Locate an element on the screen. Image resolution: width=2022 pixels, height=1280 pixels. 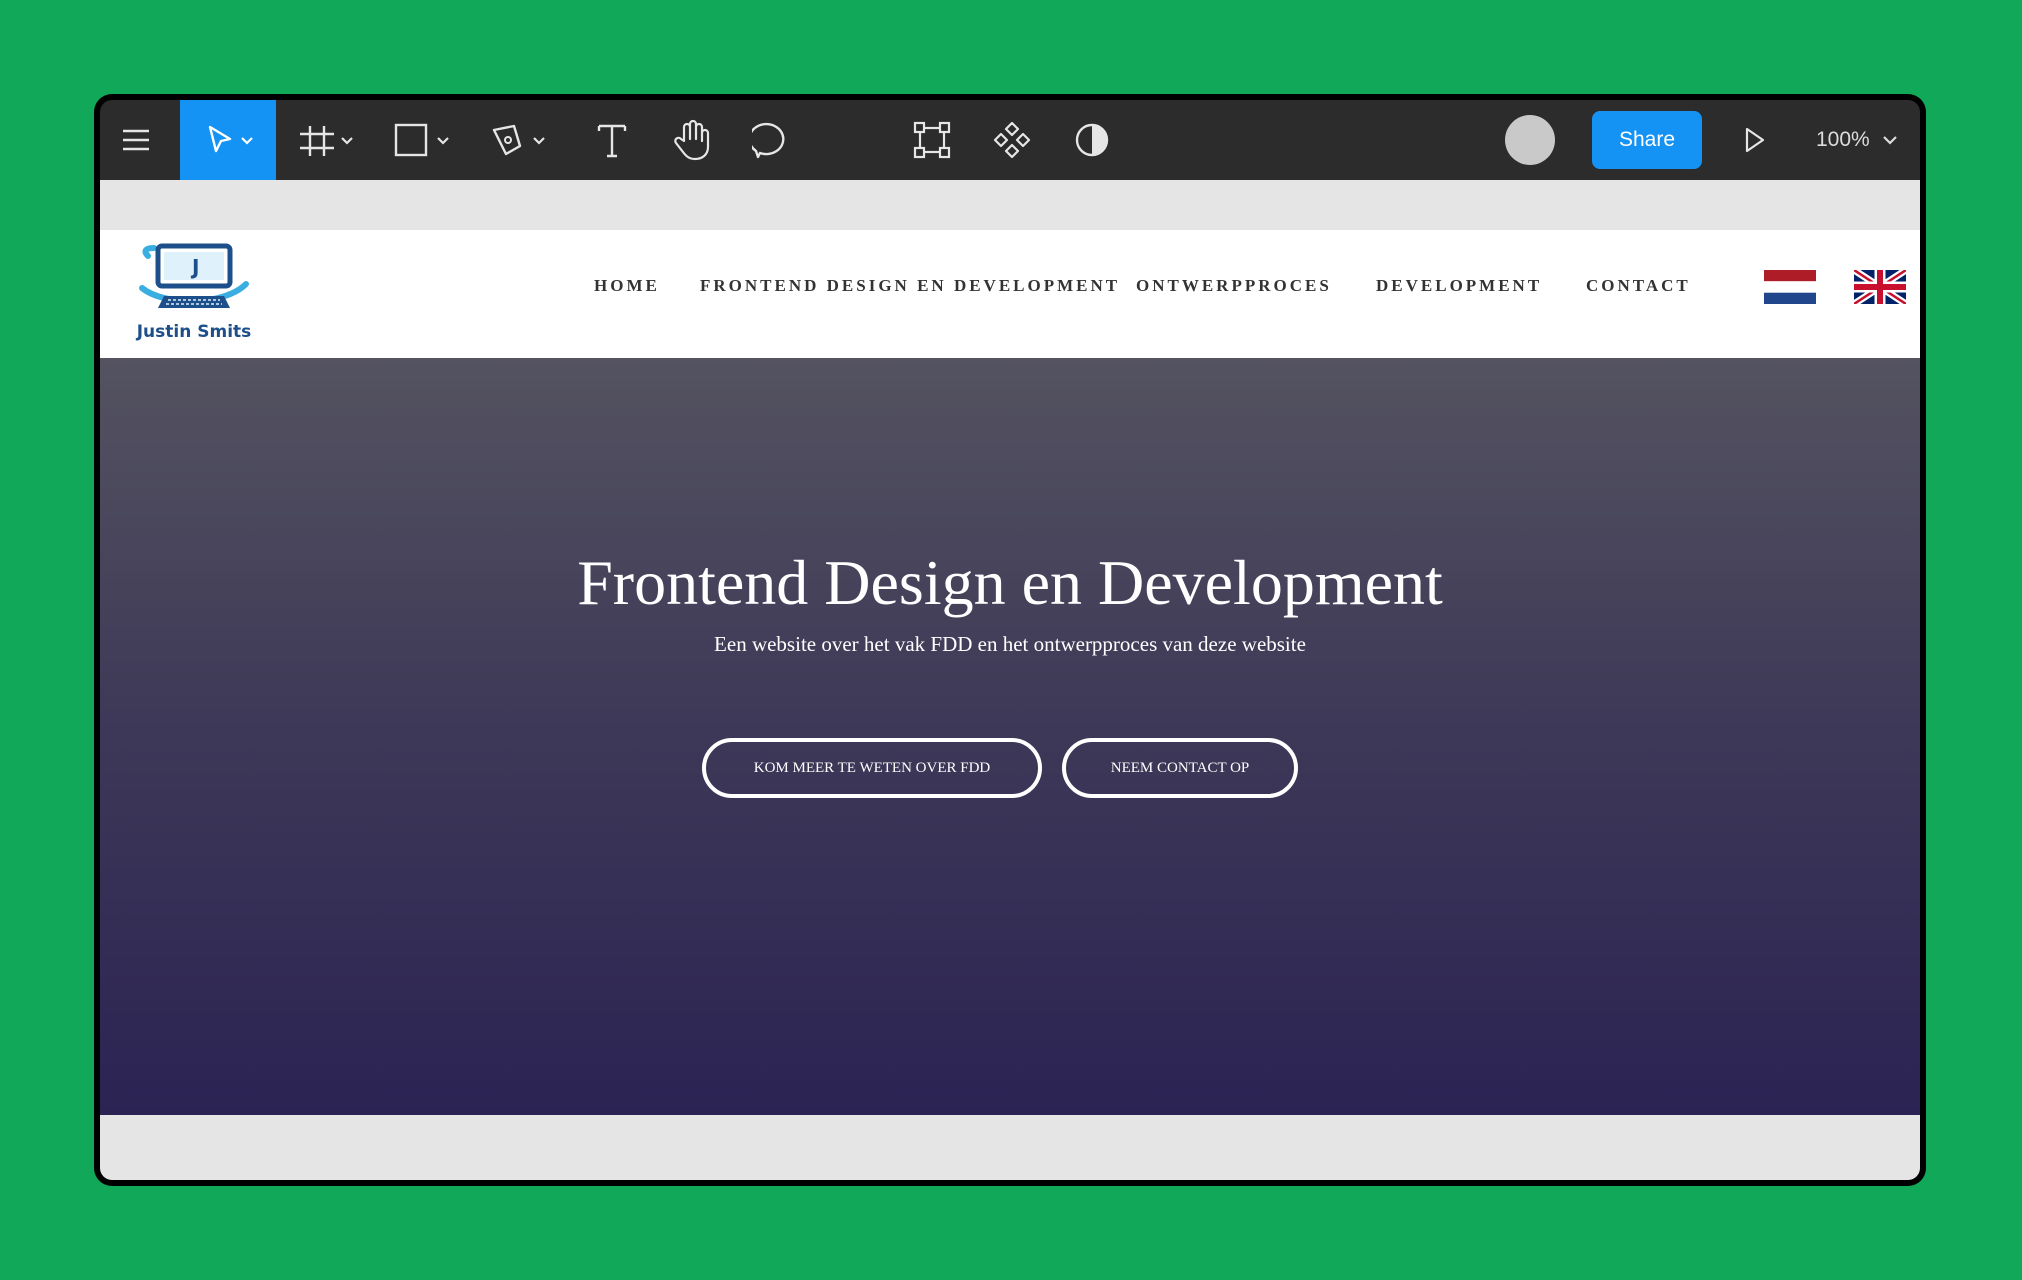
text-tool-icon is located at coordinates (612, 141).